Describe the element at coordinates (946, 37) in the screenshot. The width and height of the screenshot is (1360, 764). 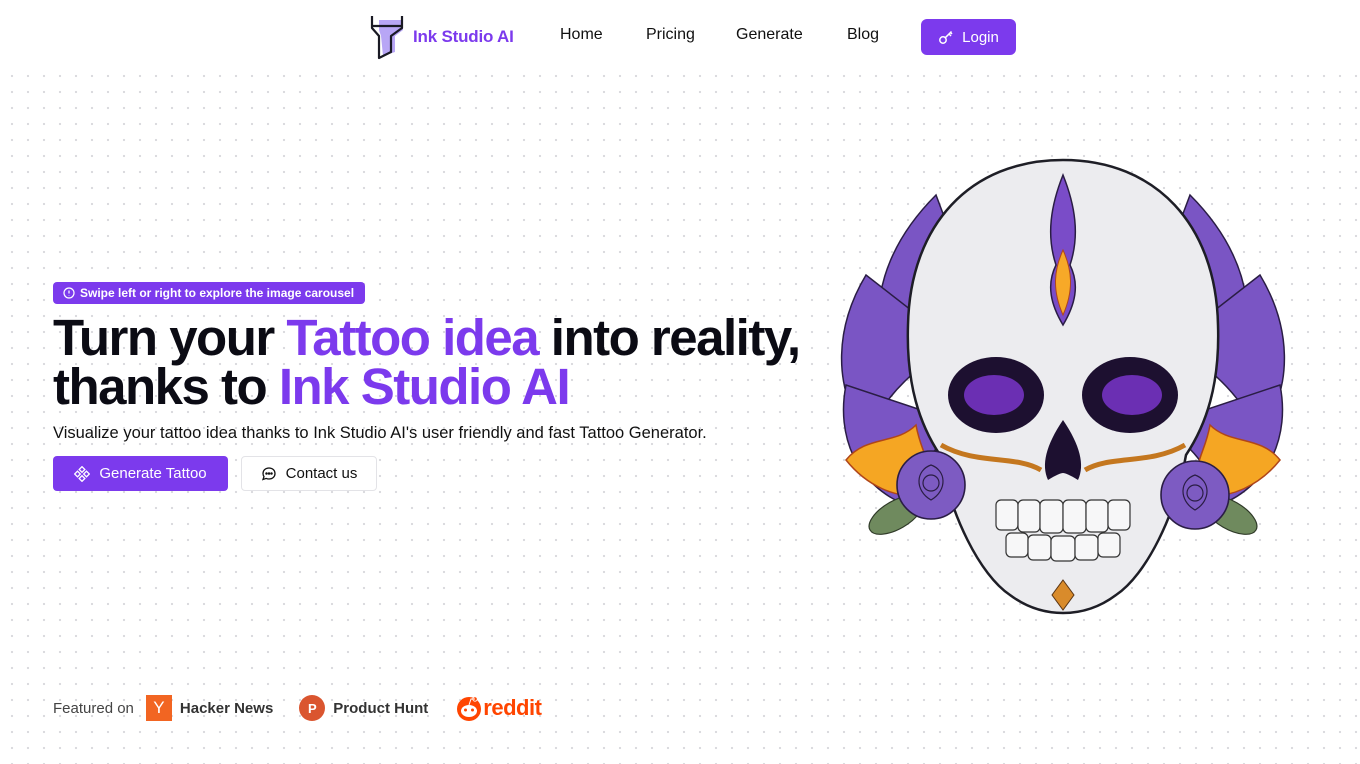
I see `key-icon` at that location.